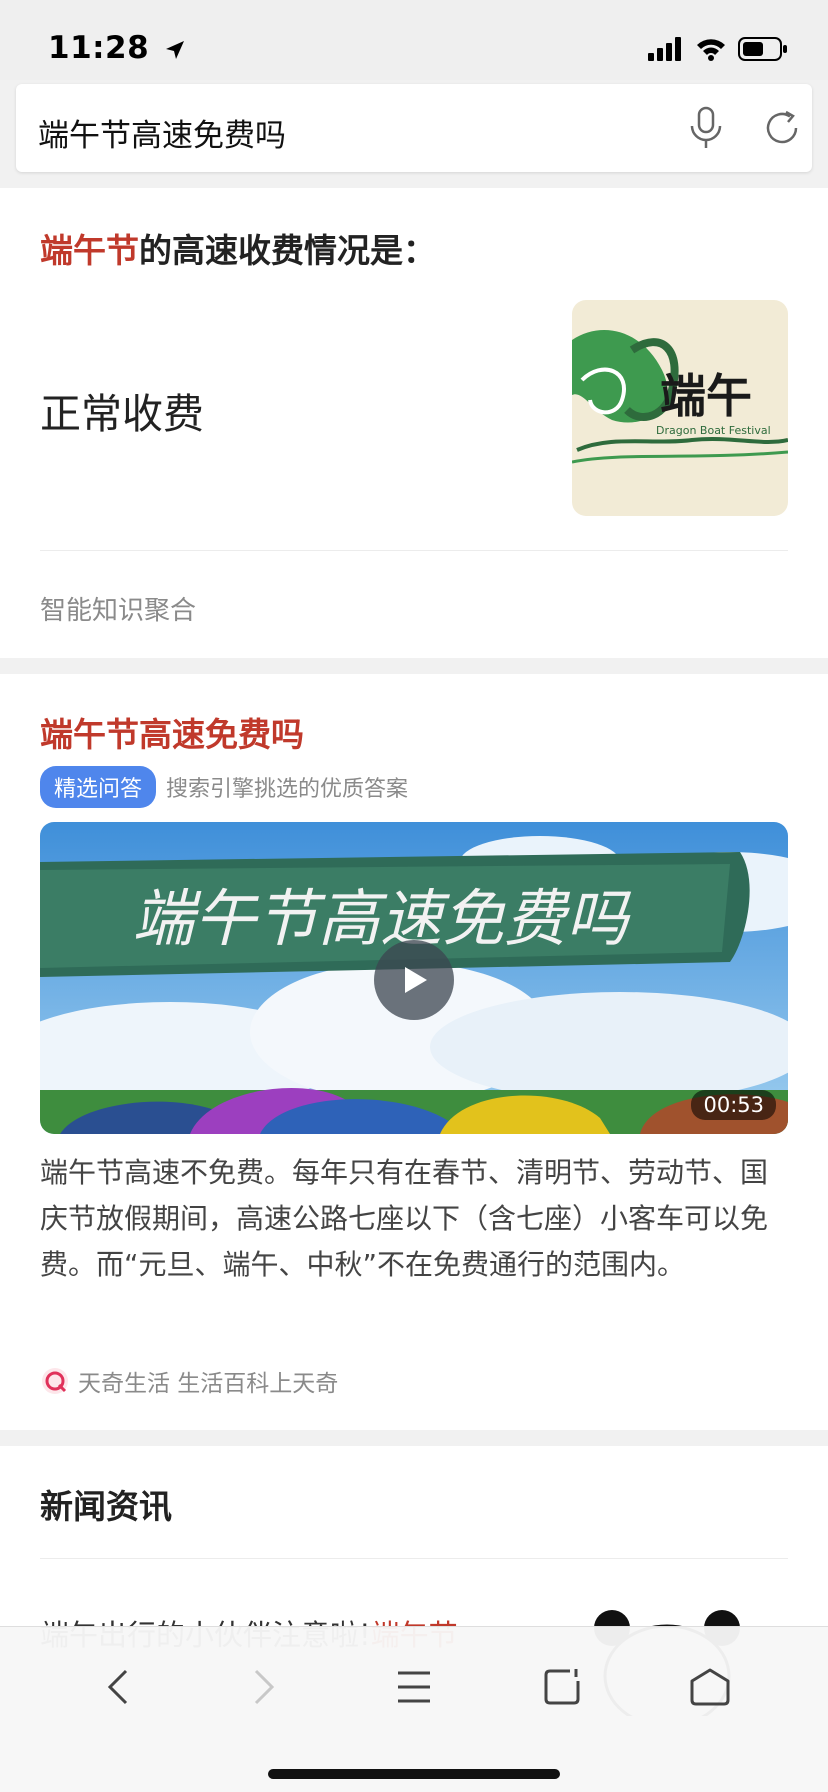 The width and height of the screenshot is (828, 1792). What do you see at coordinates (55, 1381) in the screenshot?
I see `tianqi-logo-icon` at bounding box center [55, 1381].